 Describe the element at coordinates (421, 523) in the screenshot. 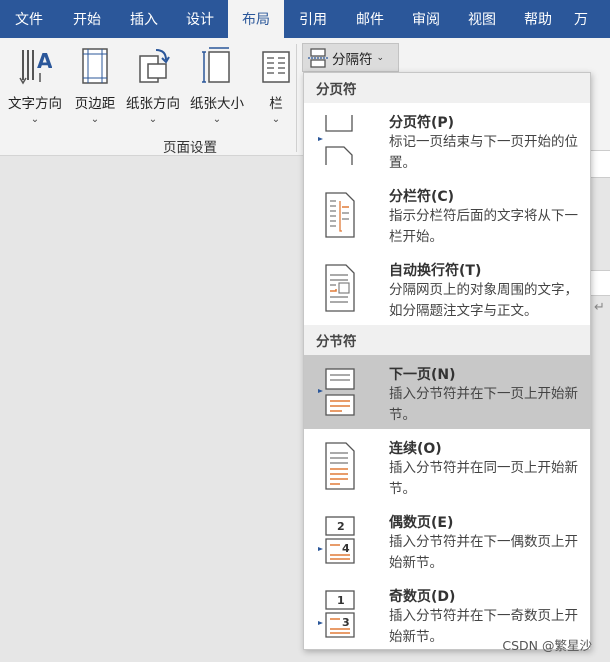

I see `menu-item-title: 偶数页(E)` at that location.